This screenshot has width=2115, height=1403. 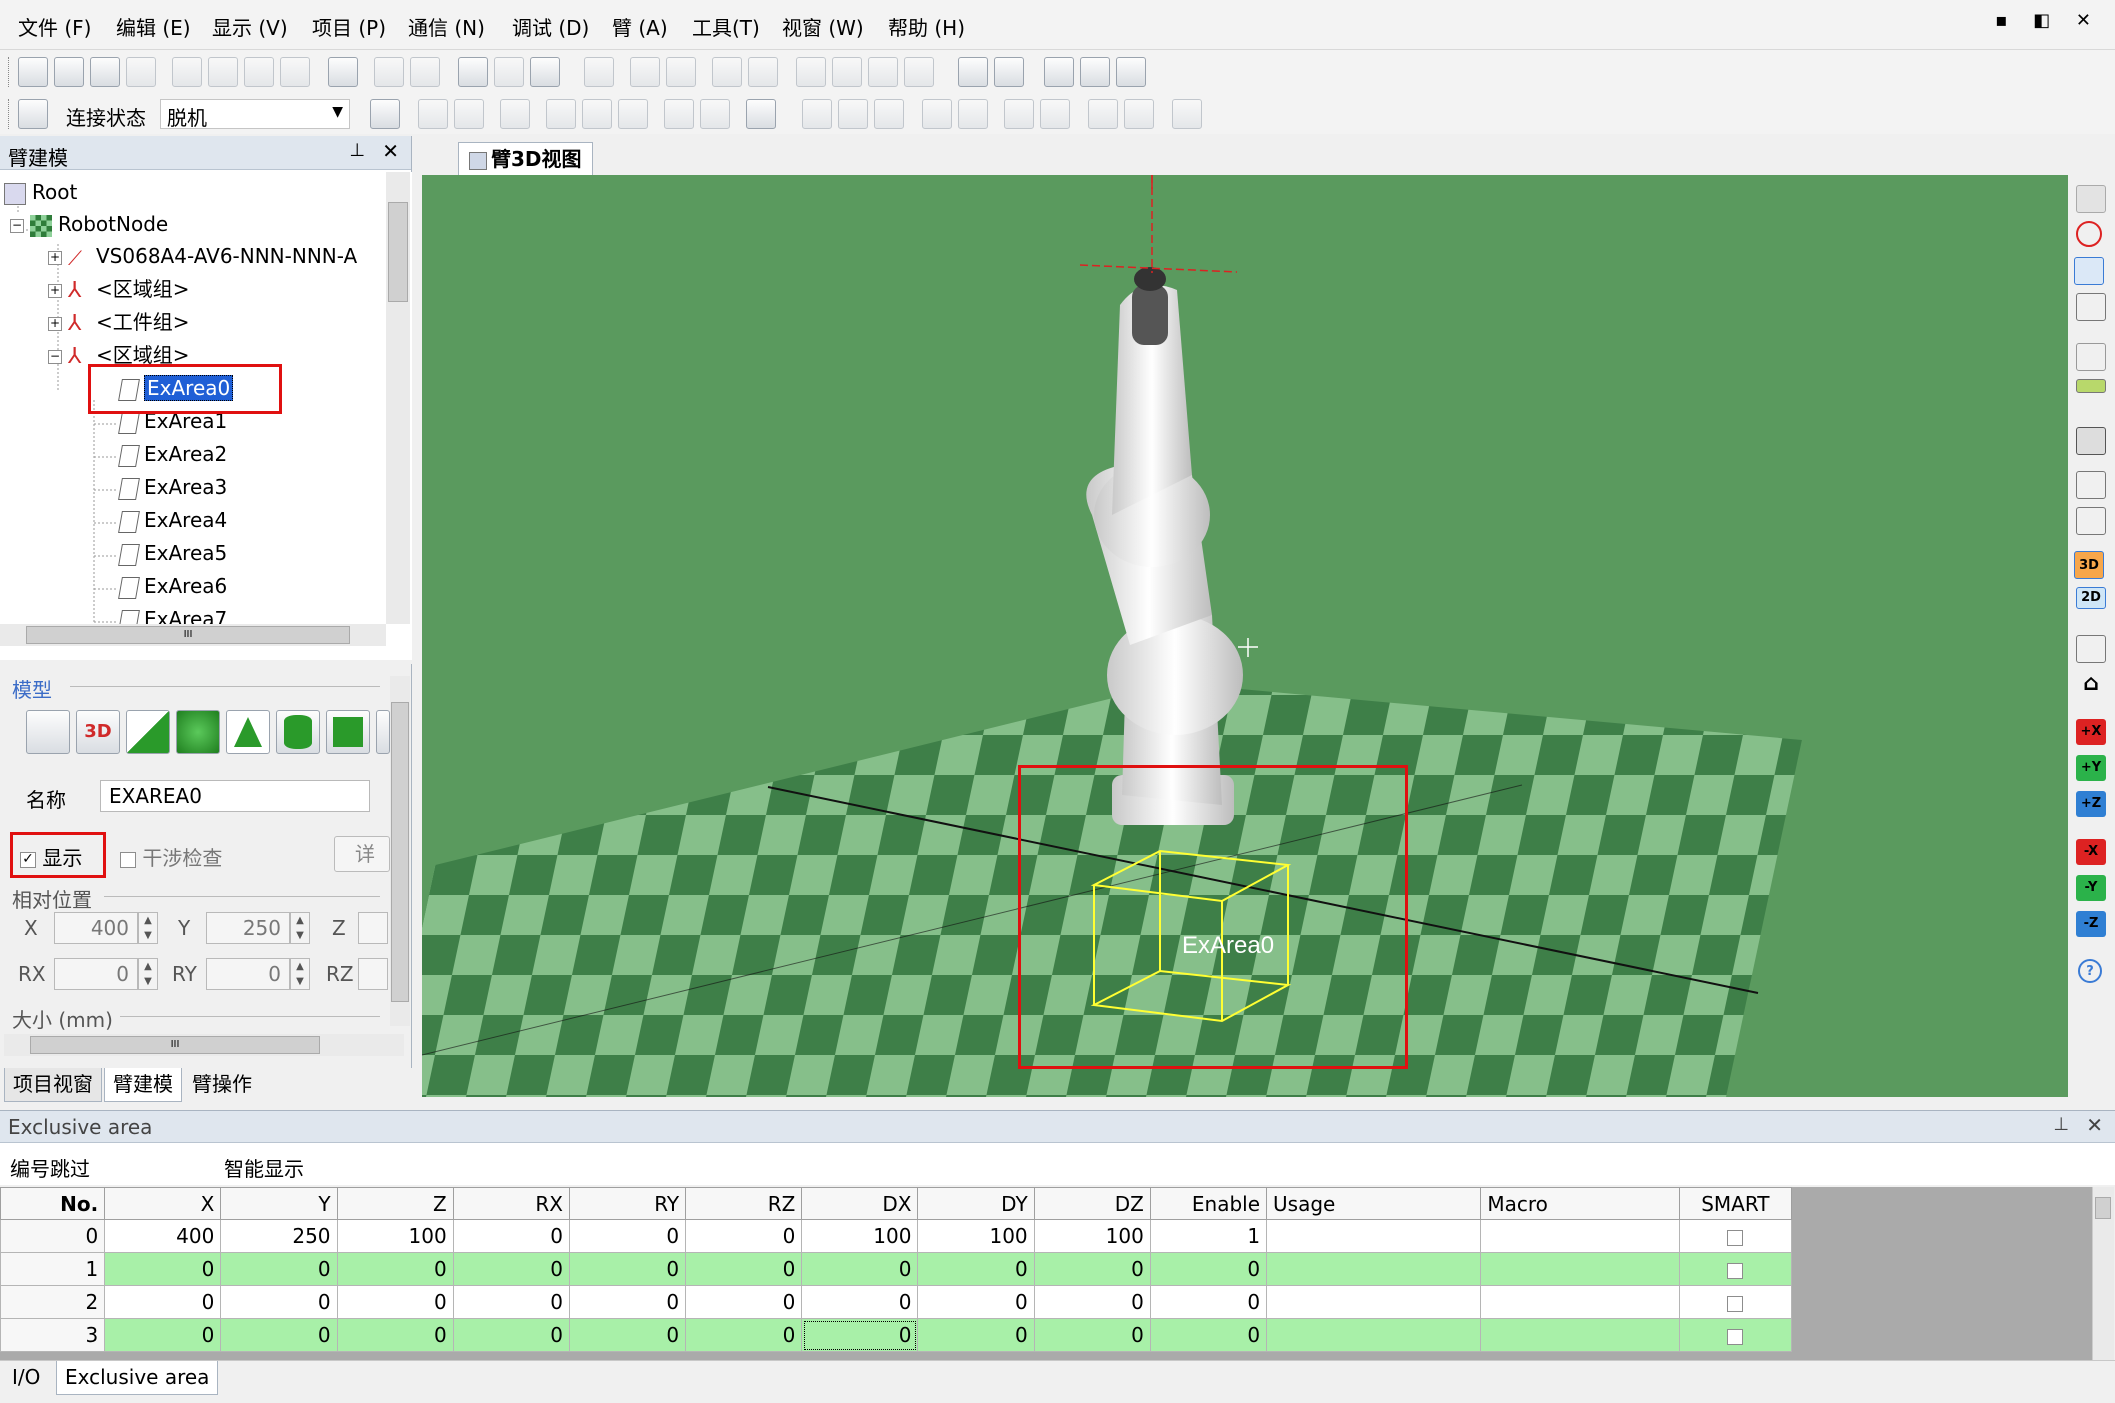 What do you see at coordinates (896, 1302) in the screenshot?
I see `table-row: 2 0 0 0 0 0 0 0 0 0 0` at bounding box center [896, 1302].